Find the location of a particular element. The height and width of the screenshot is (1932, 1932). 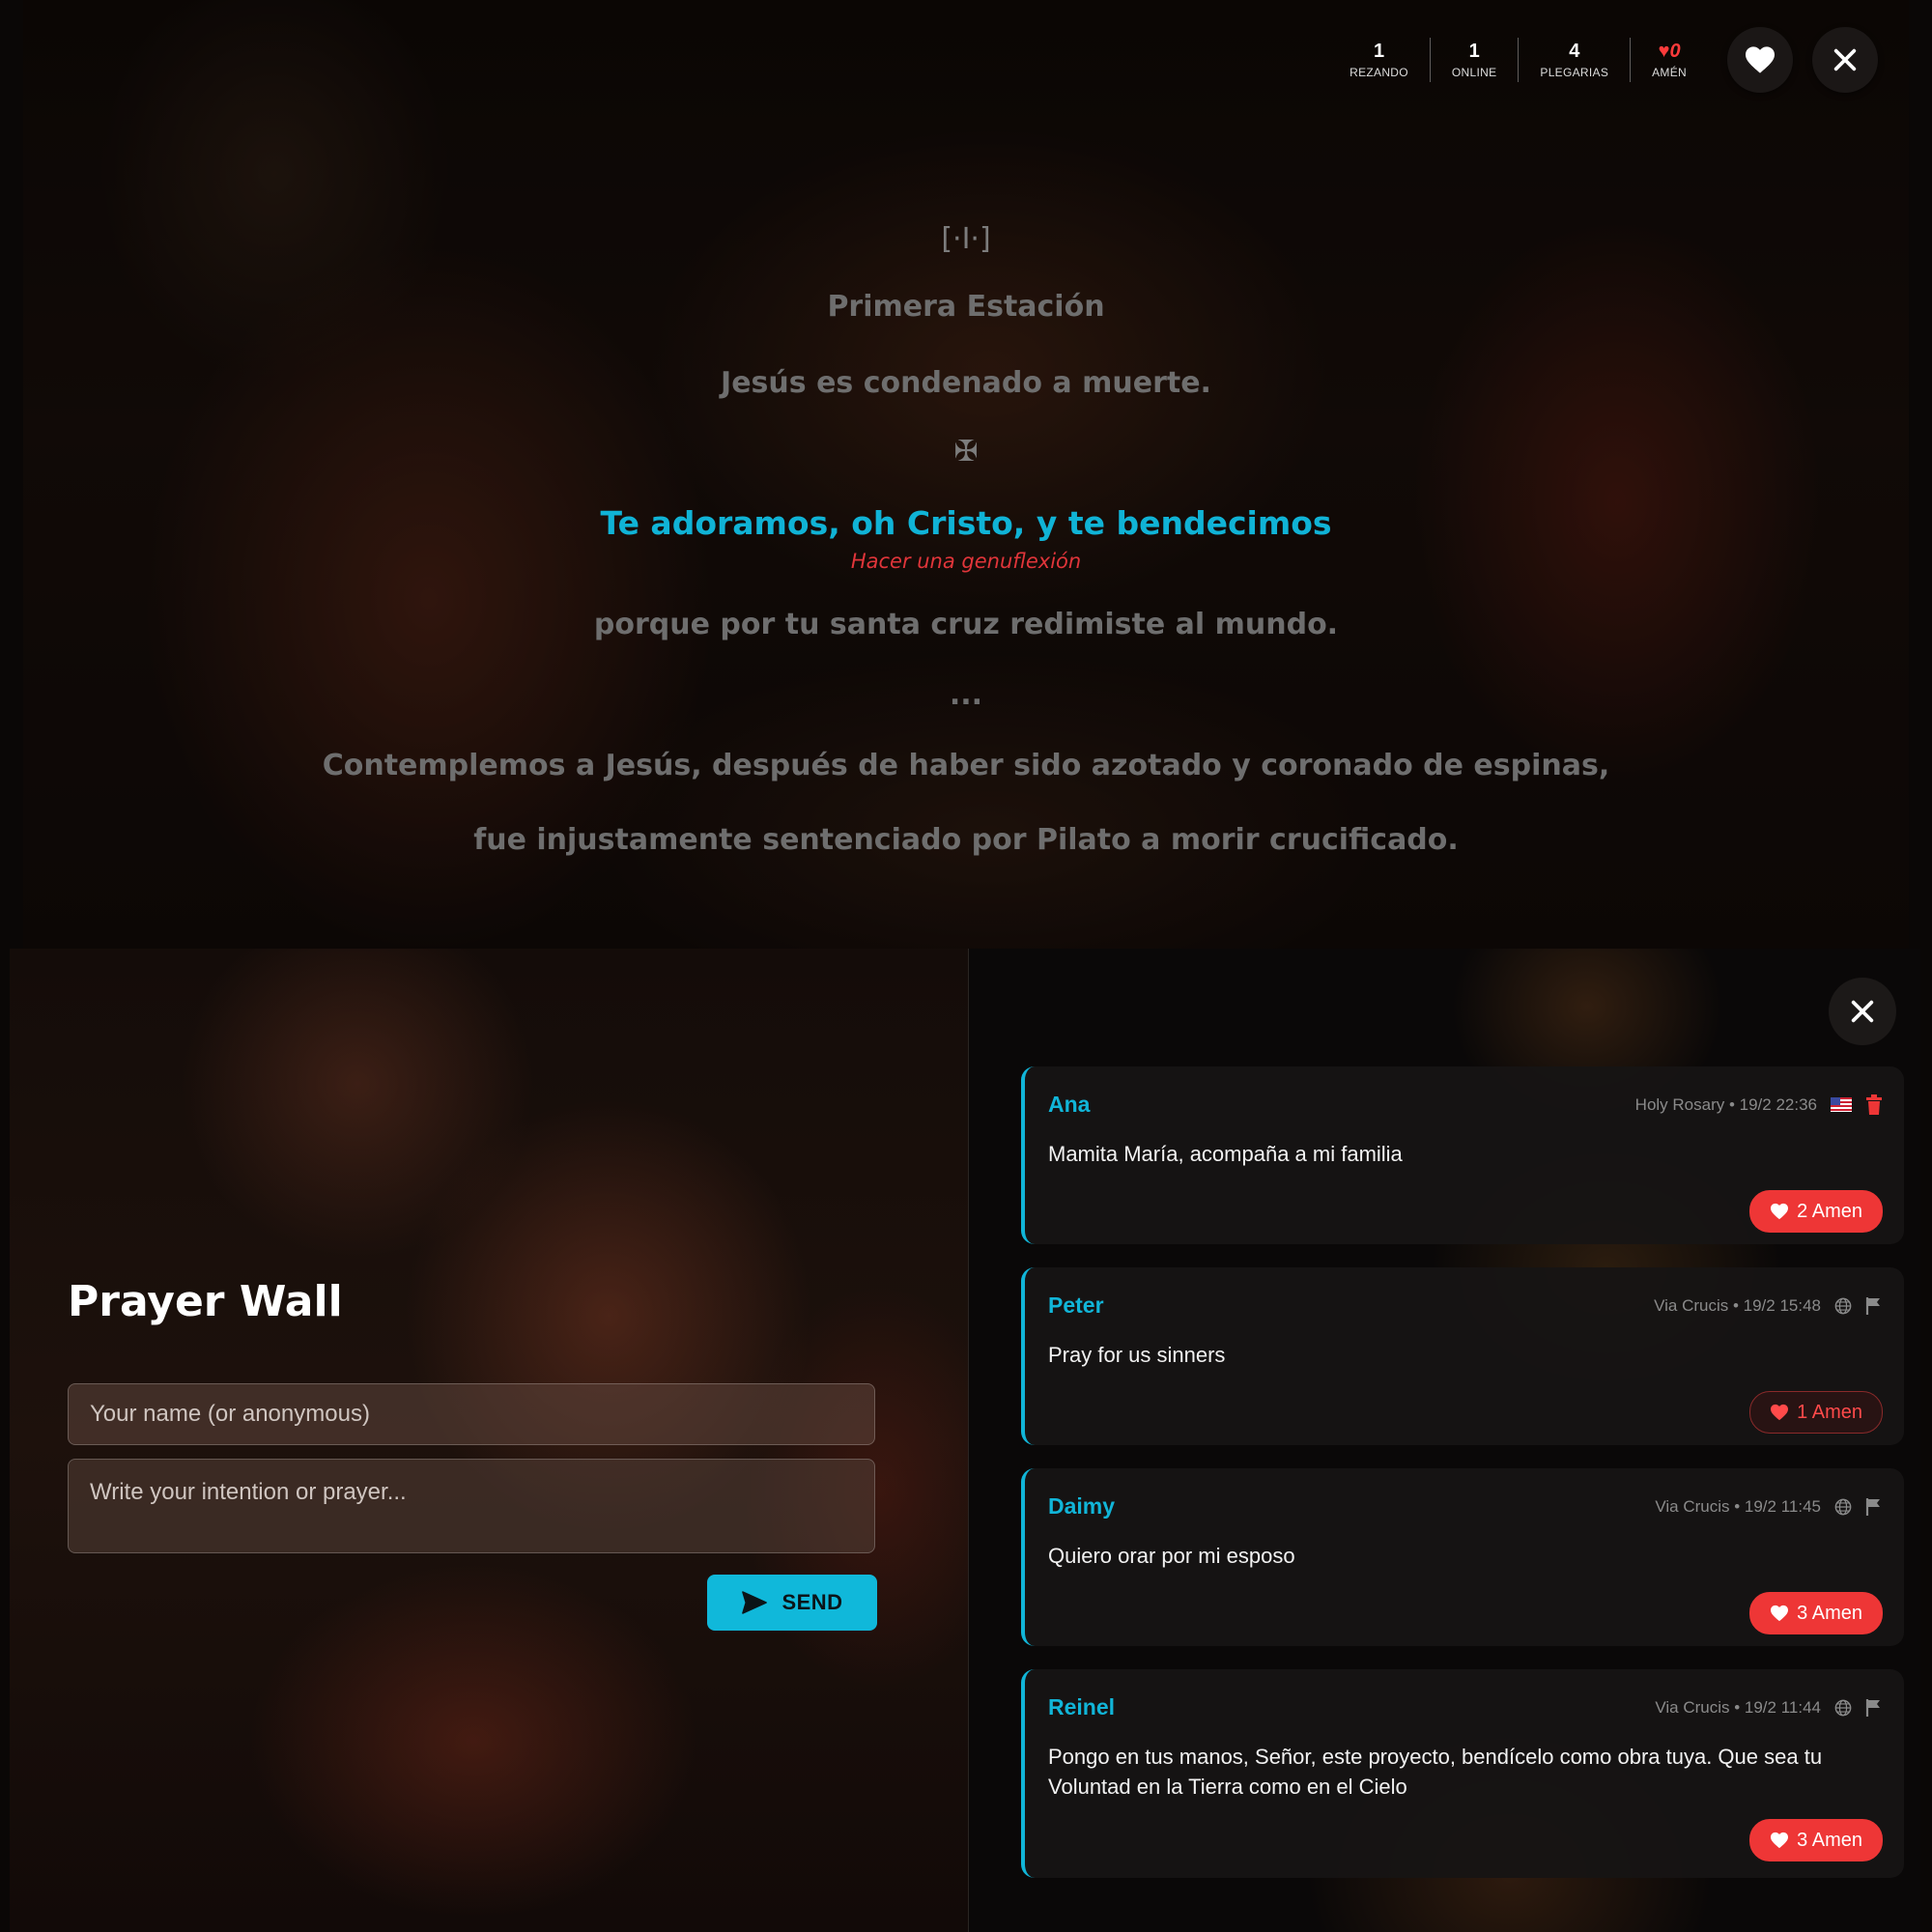

station-subtitle: Jesús es condenado a muerte. is located at coordinates (966, 383).